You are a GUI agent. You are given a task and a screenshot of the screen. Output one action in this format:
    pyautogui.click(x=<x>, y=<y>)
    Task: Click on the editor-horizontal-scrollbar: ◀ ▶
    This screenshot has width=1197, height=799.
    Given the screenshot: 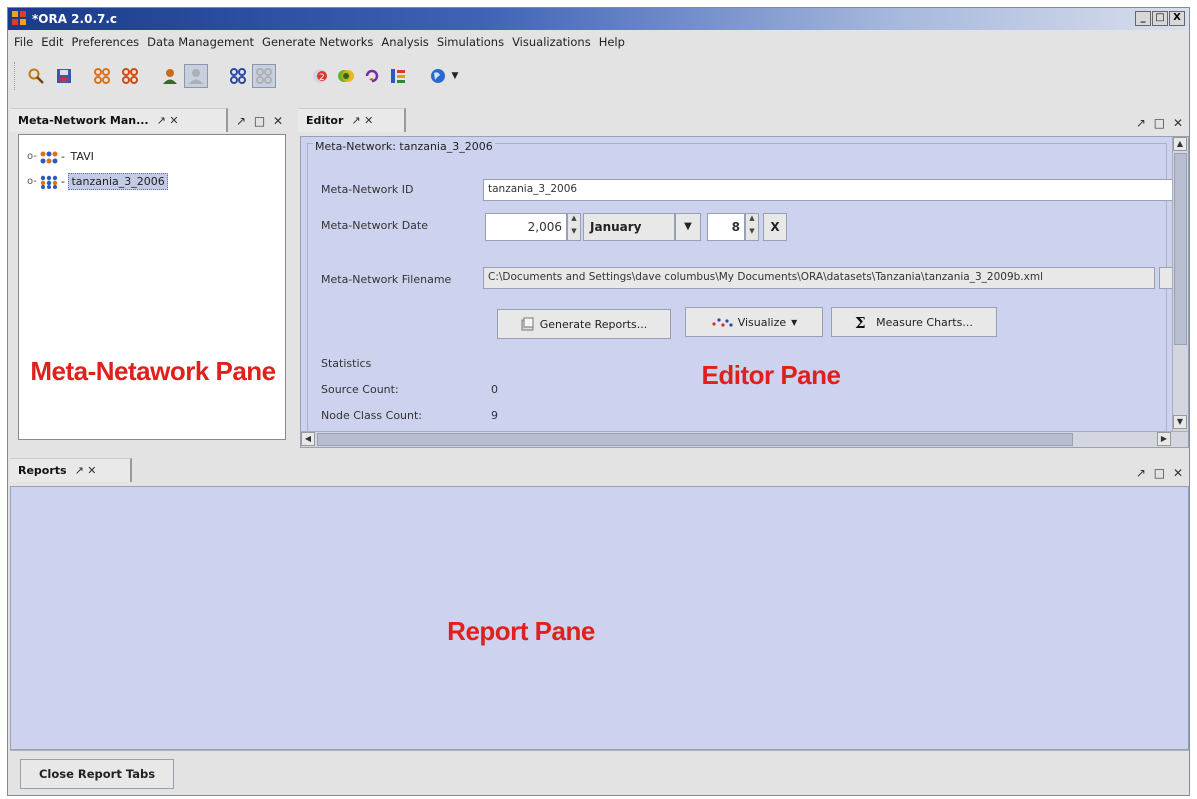 What is the action you would take?
    pyautogui.click(x=744, y=439)
    